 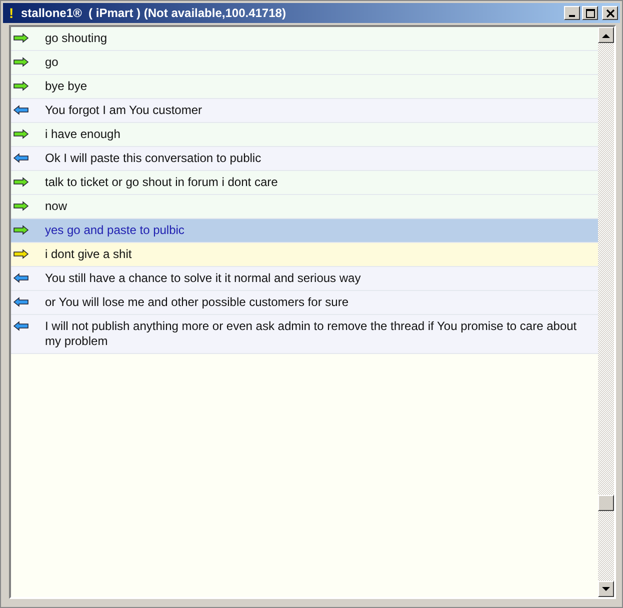 I want to click on message-row: now, so click(x=304, y=207).